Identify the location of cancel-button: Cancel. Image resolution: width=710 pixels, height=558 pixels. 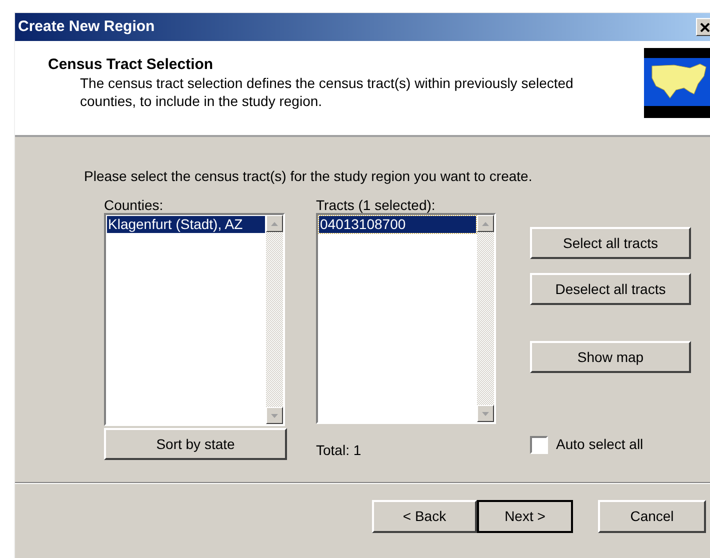
(652, 516).